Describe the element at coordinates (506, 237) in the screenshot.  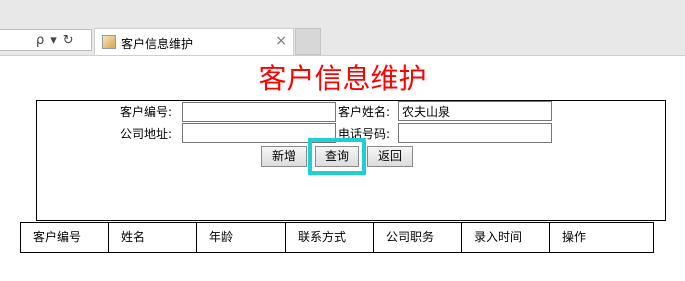
I see `column-header-entry-time: 录入时间` at that location.